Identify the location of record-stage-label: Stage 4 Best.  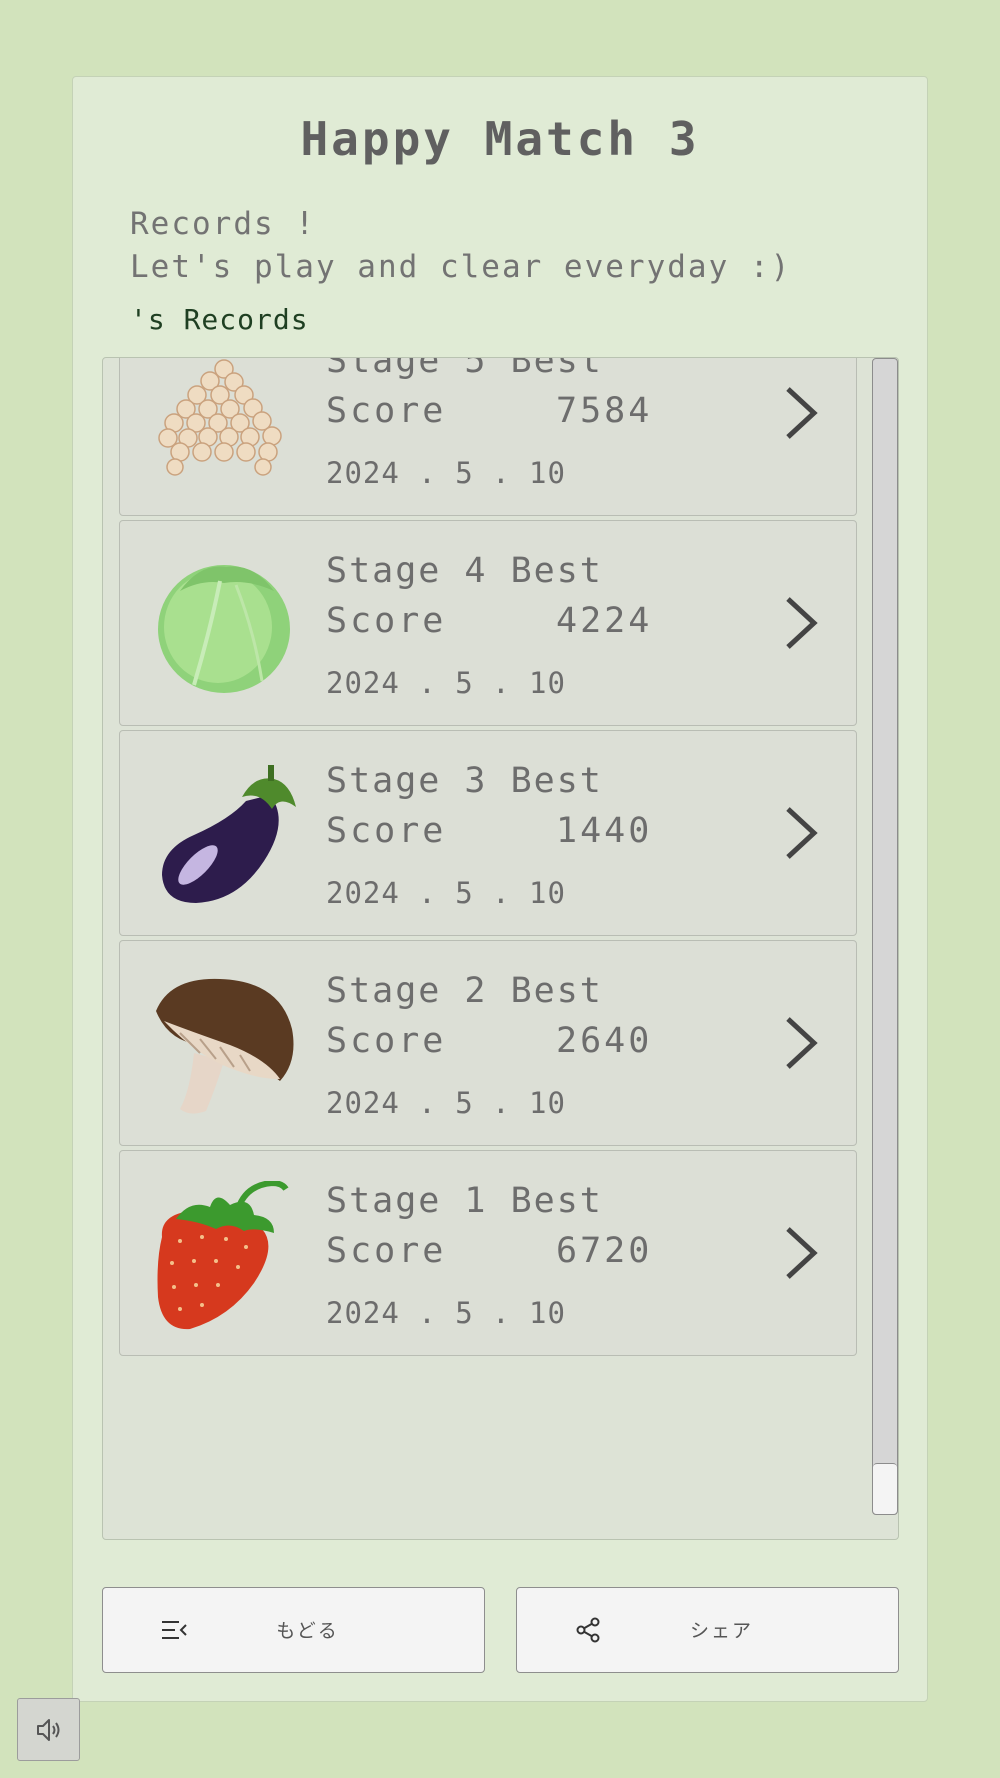
(464, 571).